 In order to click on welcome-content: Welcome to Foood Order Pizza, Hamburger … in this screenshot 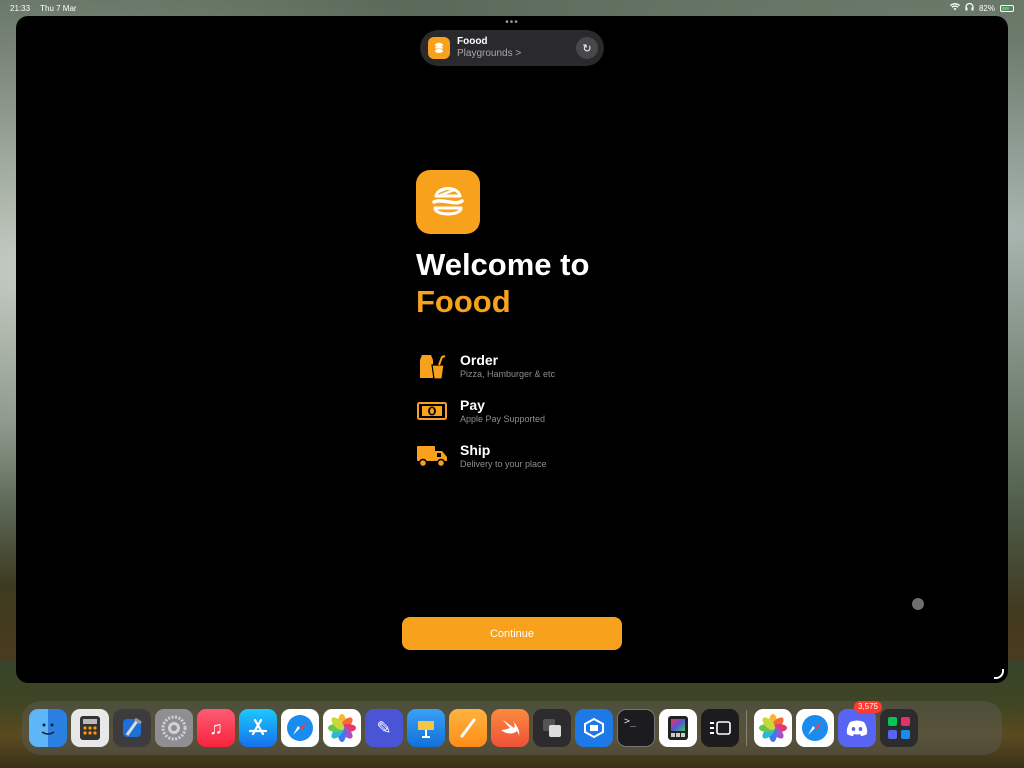, I will do `click(566, 328)`.